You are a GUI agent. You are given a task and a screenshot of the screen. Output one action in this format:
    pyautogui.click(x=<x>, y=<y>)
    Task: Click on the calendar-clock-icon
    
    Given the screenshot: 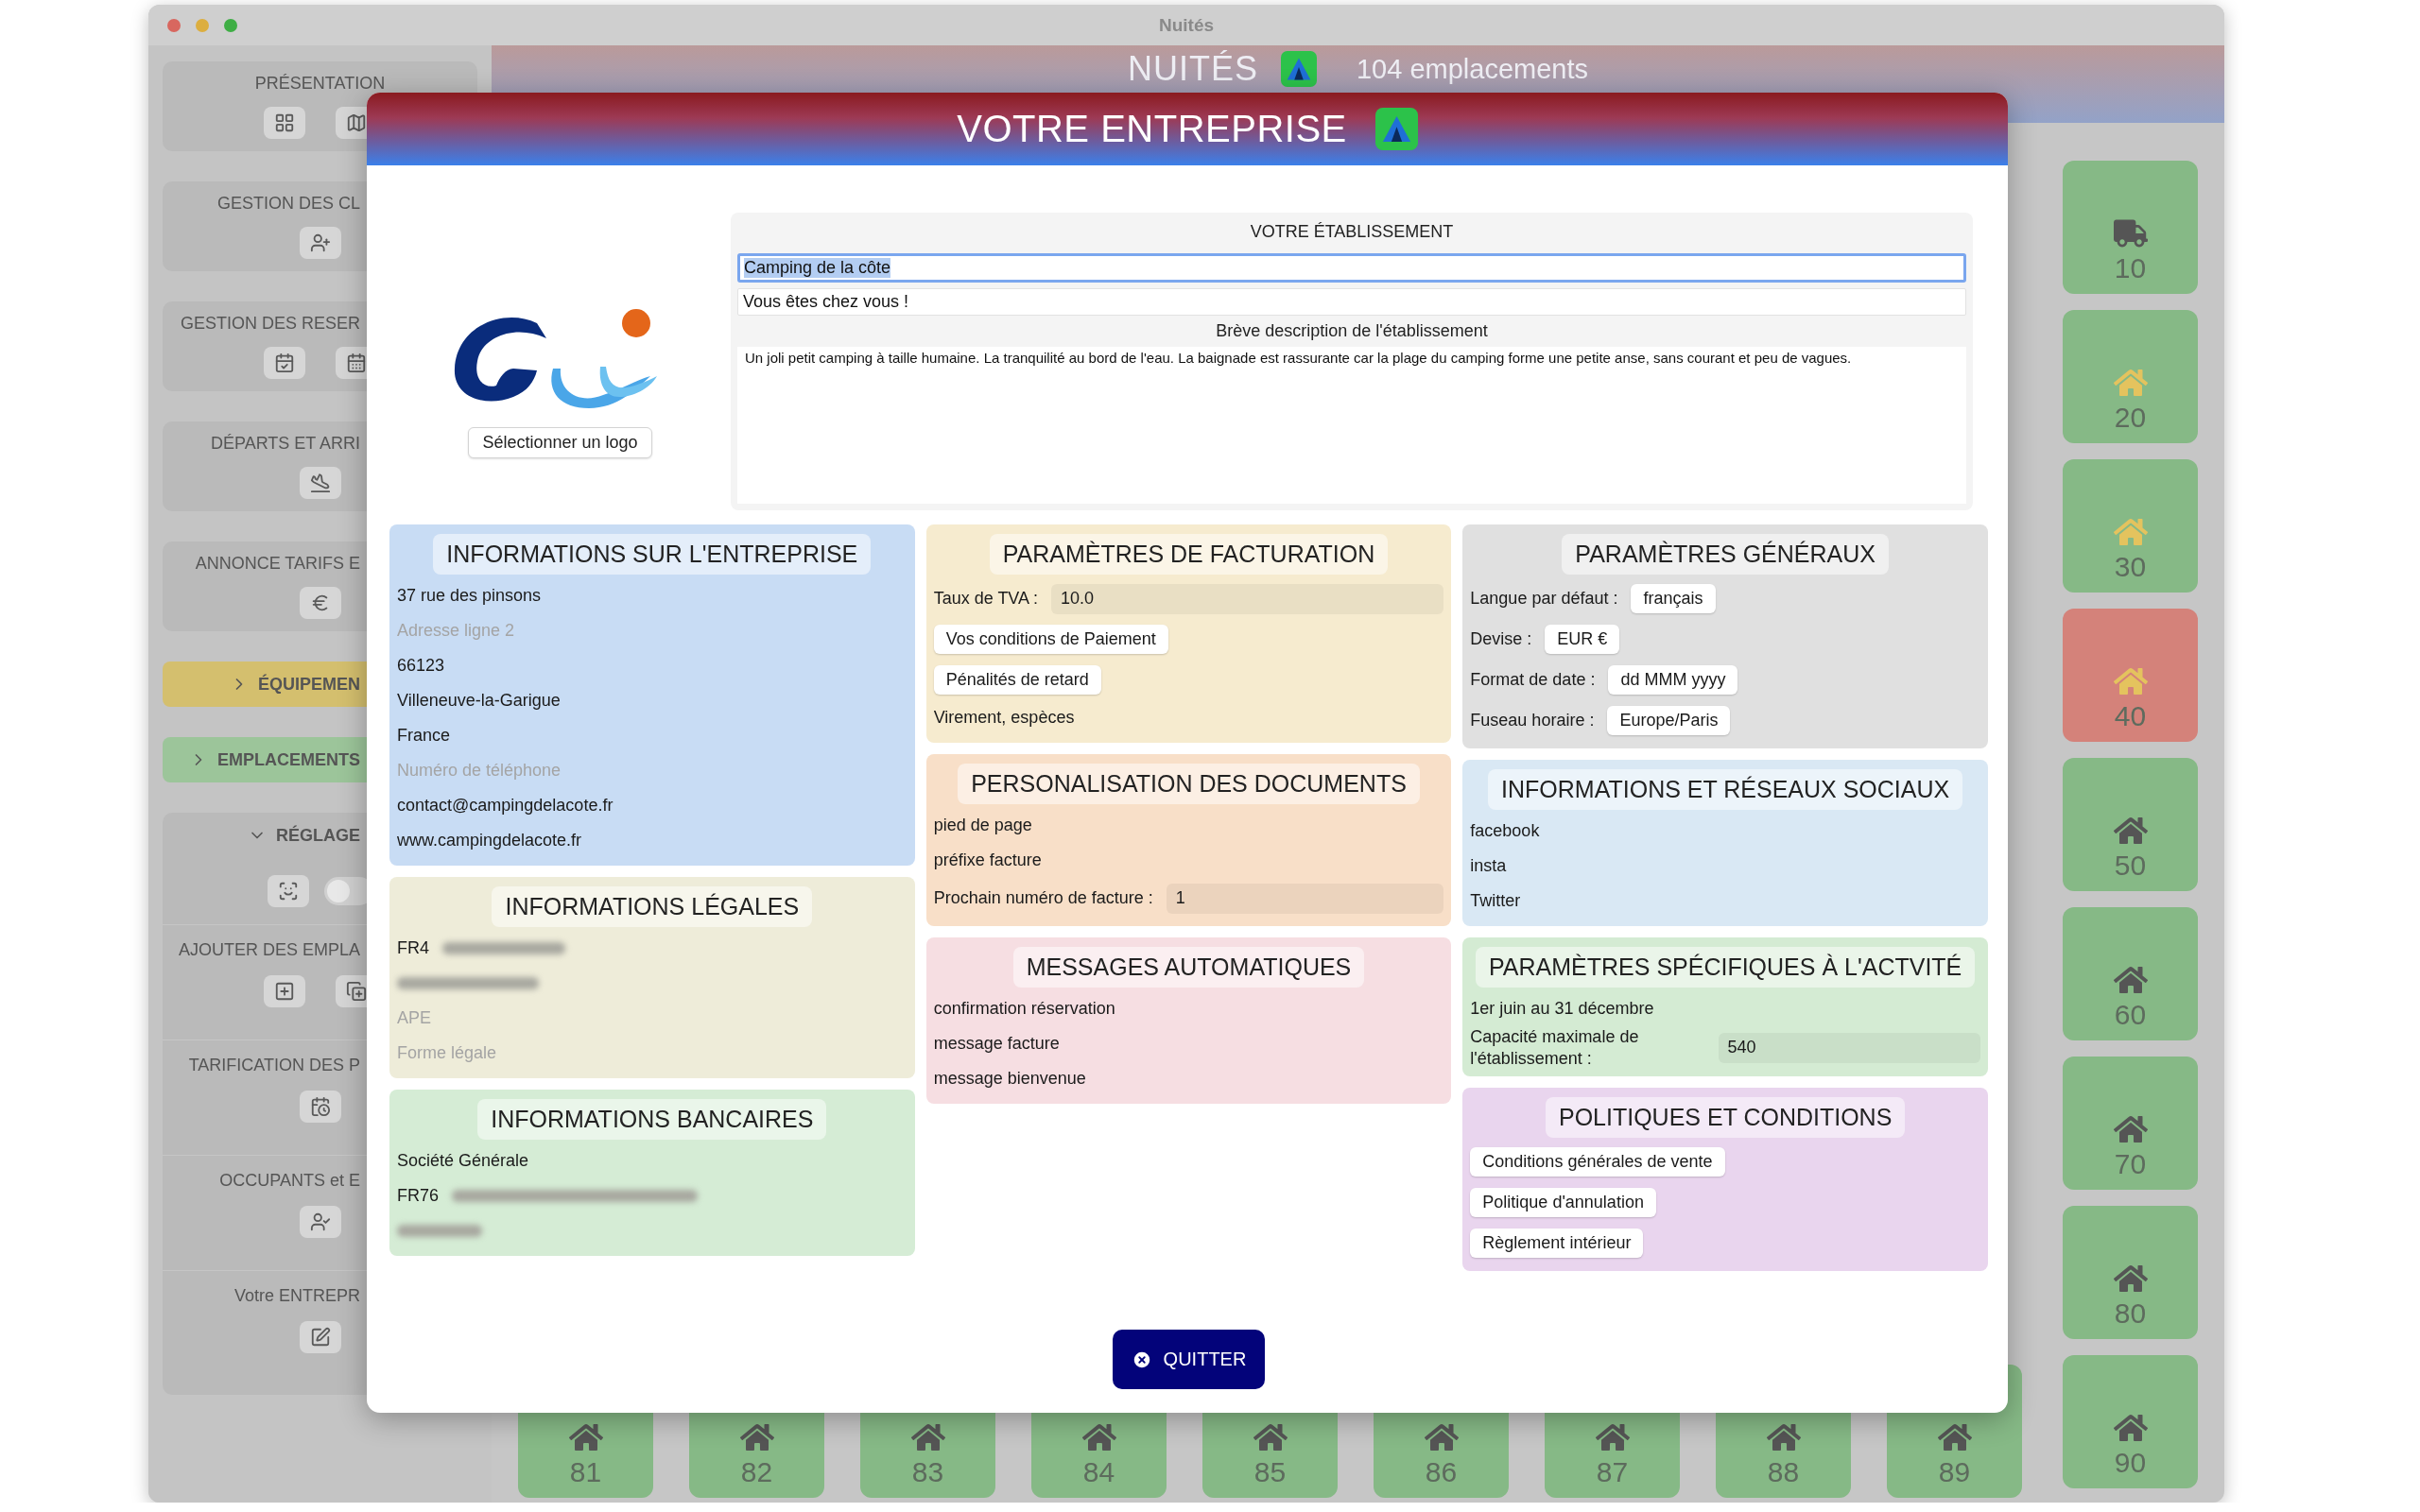 What is the action you would take?
    pyautogui.click(x=320, y=1106)
    